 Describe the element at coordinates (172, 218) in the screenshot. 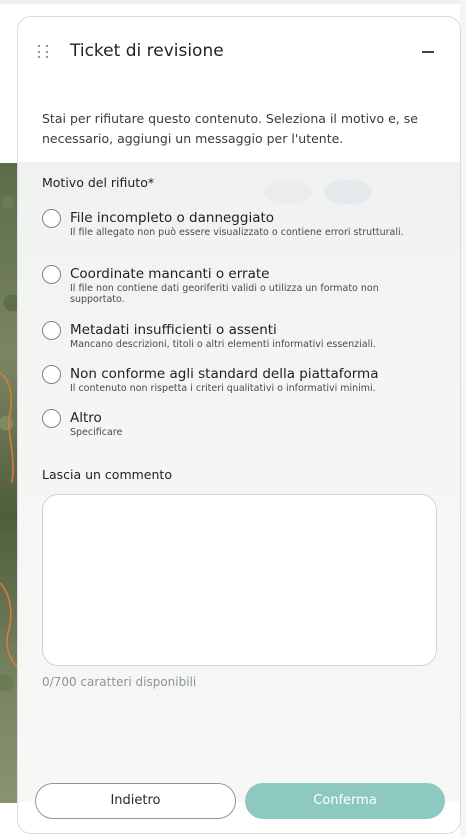

I see `option-title: File incompleto o danneggiato` at that location.